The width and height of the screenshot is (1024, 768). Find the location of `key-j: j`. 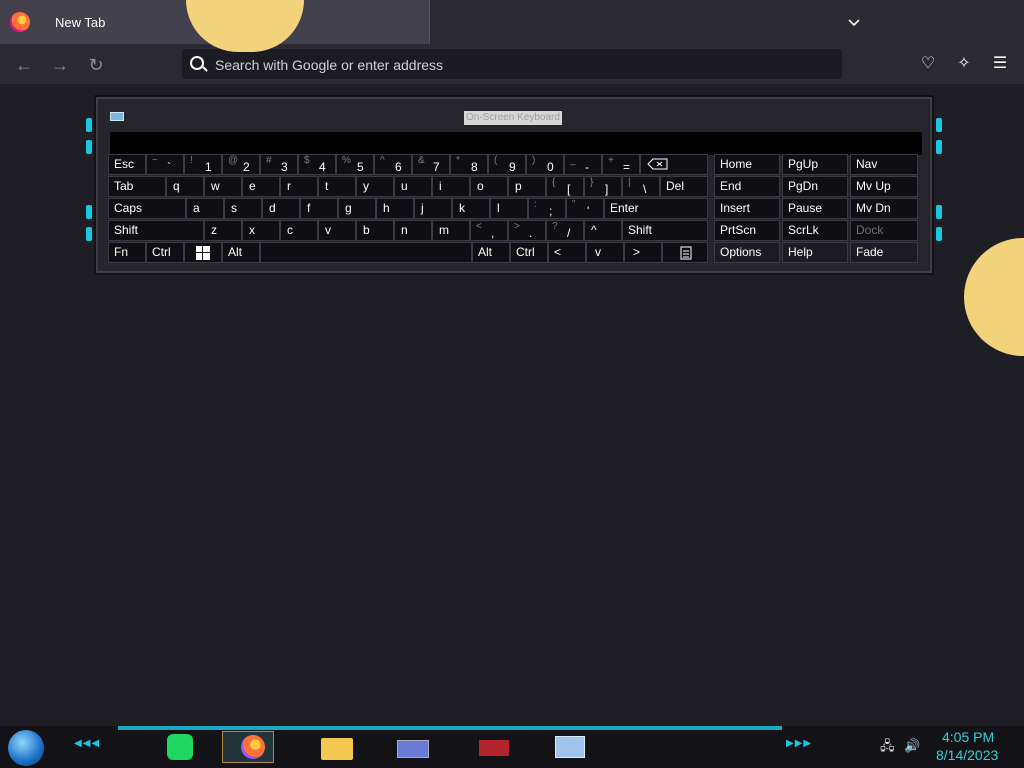

key-j: j is located at coordinates (433, 208).